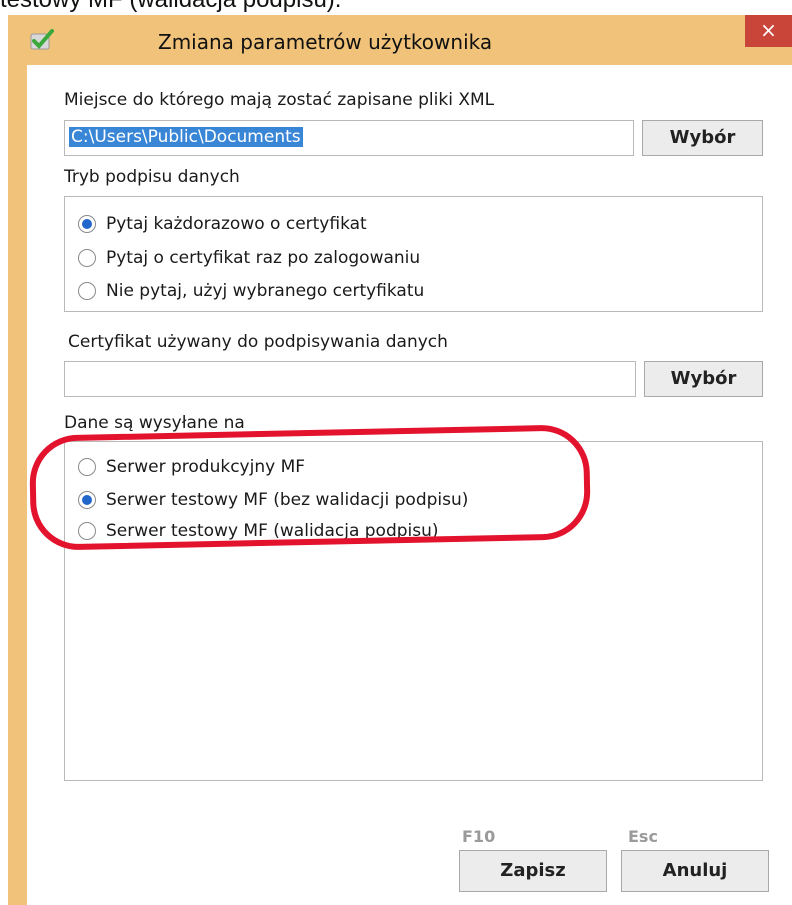 The image size is (792, 905). I want to click on radio-label: Pytaj każdorazowo o certyfikat, so click(236, 224).